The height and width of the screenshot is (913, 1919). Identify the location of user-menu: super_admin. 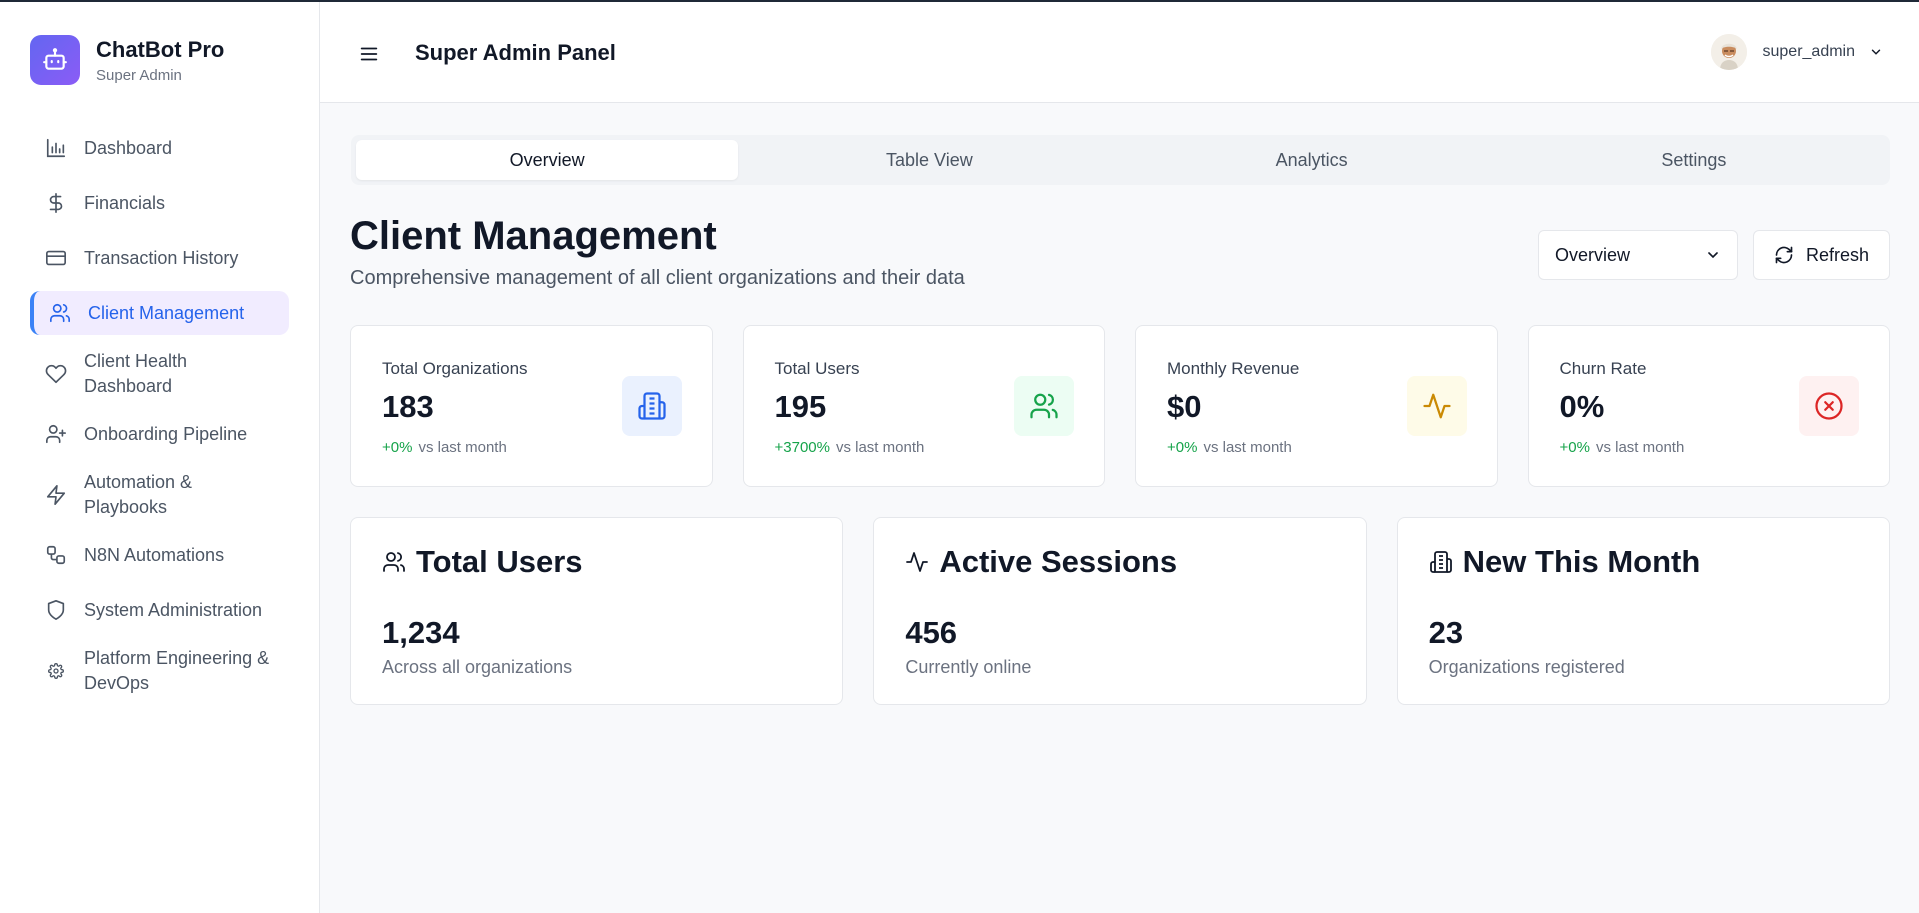
(1797, 52).